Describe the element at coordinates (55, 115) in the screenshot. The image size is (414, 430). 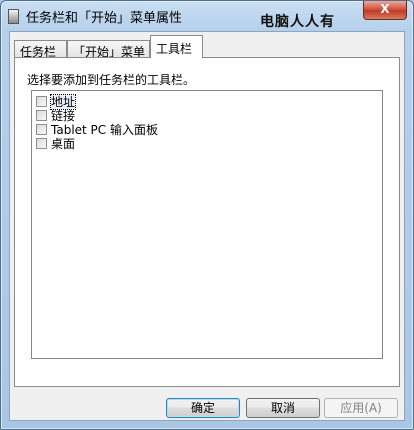
I see `list-item-links: 链接` at that location.